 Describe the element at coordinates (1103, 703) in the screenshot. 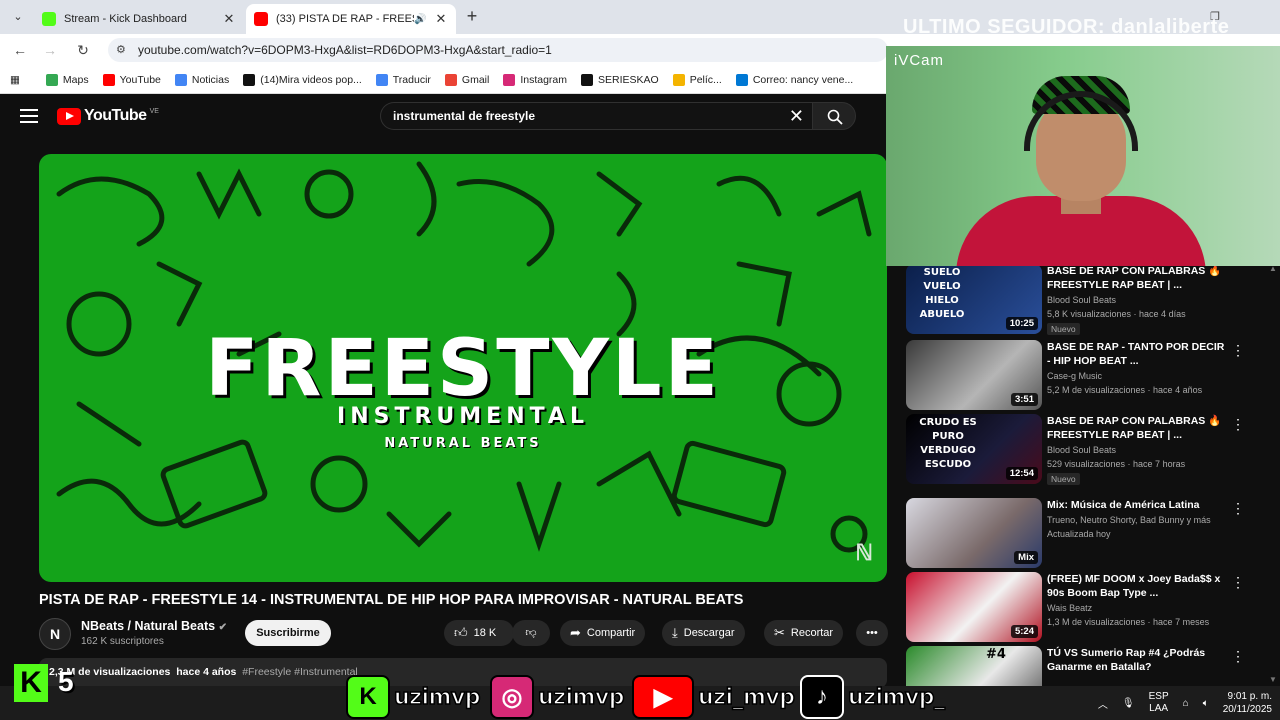

I see `chevron-up-icon: ︿` at that location.